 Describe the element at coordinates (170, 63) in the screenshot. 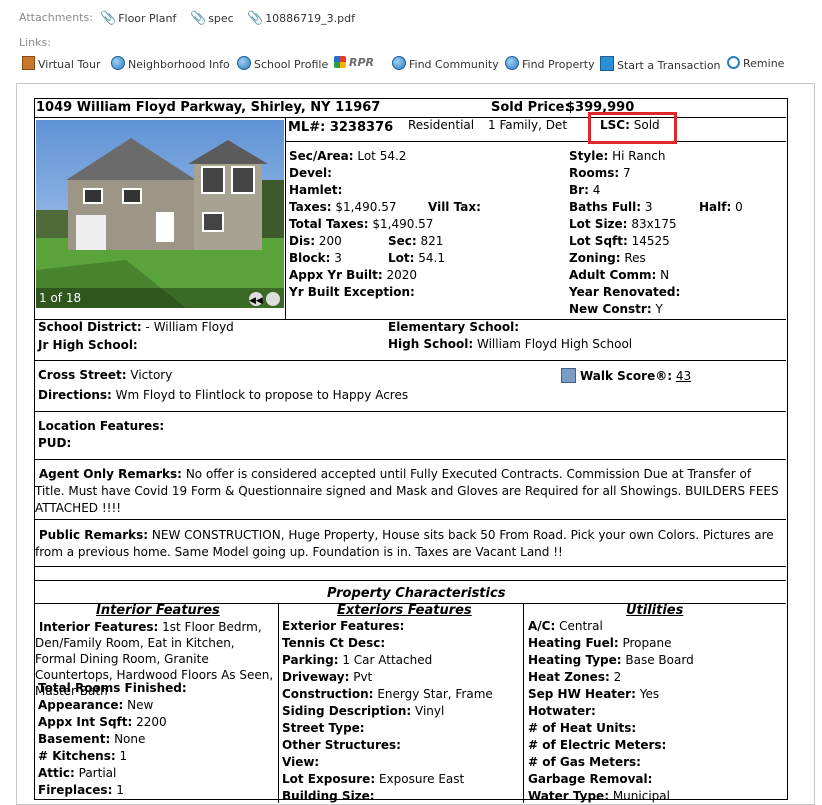

I see `link-neighborhood-info: Neighborhood Info` at that location.